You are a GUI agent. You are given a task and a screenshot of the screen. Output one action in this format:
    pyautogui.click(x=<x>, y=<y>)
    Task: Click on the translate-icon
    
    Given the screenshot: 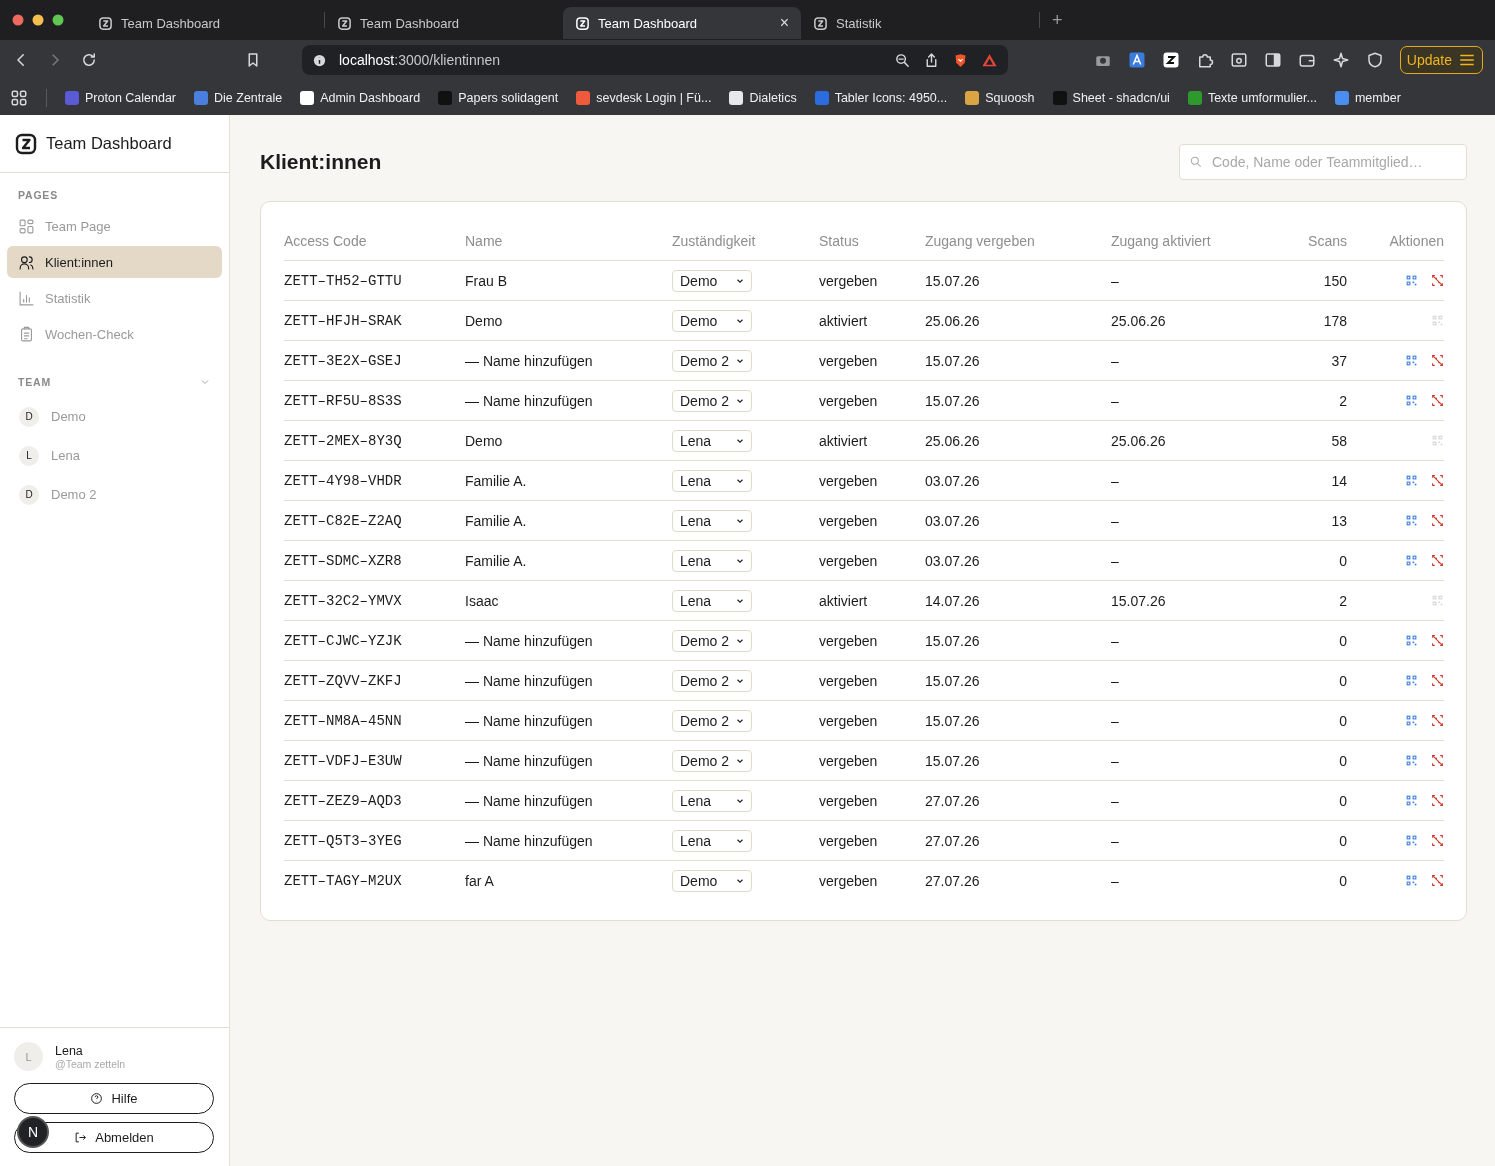 What is the action you would take?
    pyautogui.click(x=1136, y=60)
    